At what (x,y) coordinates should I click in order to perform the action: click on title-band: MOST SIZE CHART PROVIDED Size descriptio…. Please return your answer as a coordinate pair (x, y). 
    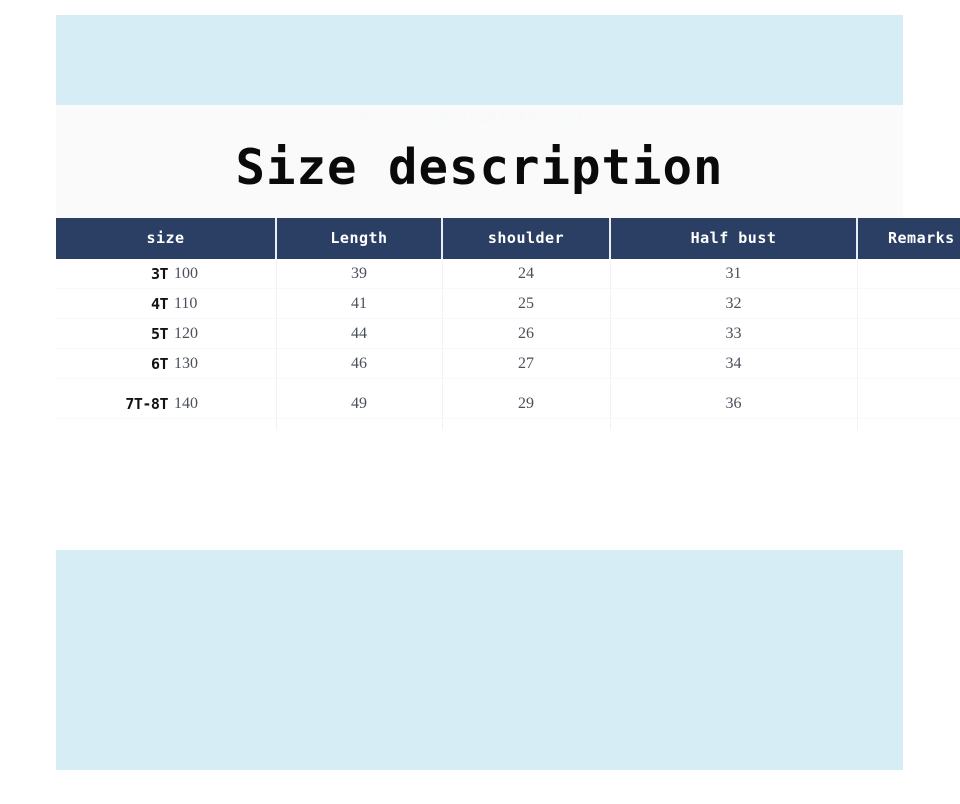
    Looking at the image, I should click on (479, 161).